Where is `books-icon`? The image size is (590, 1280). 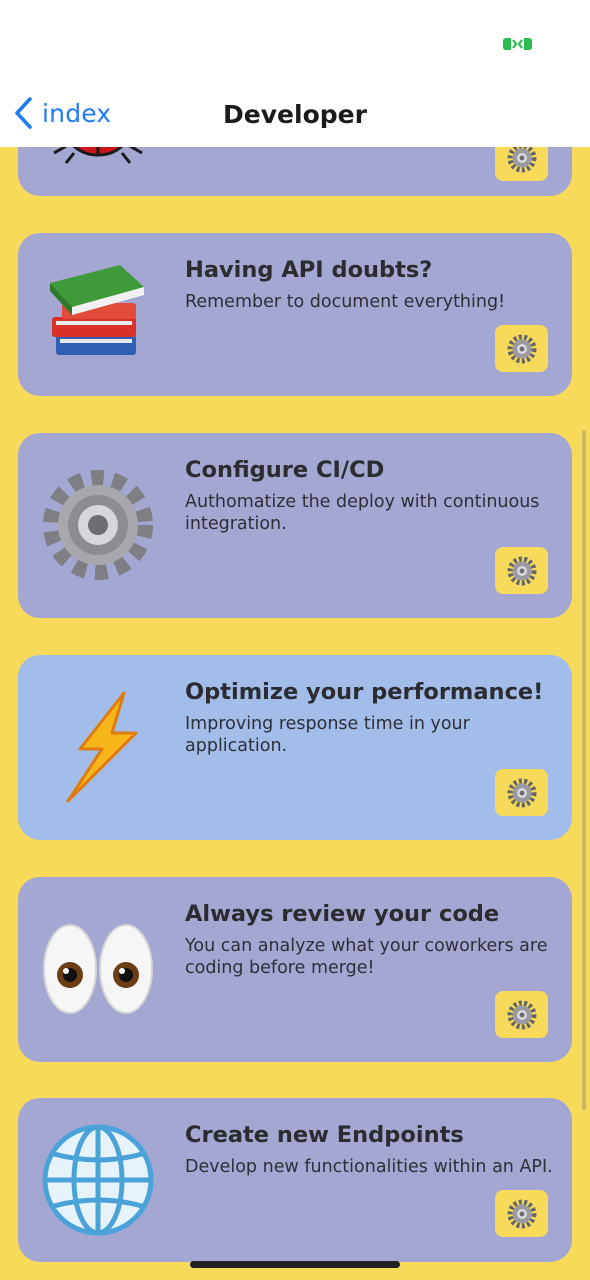 books-icon is located at coordinates (97, 310).